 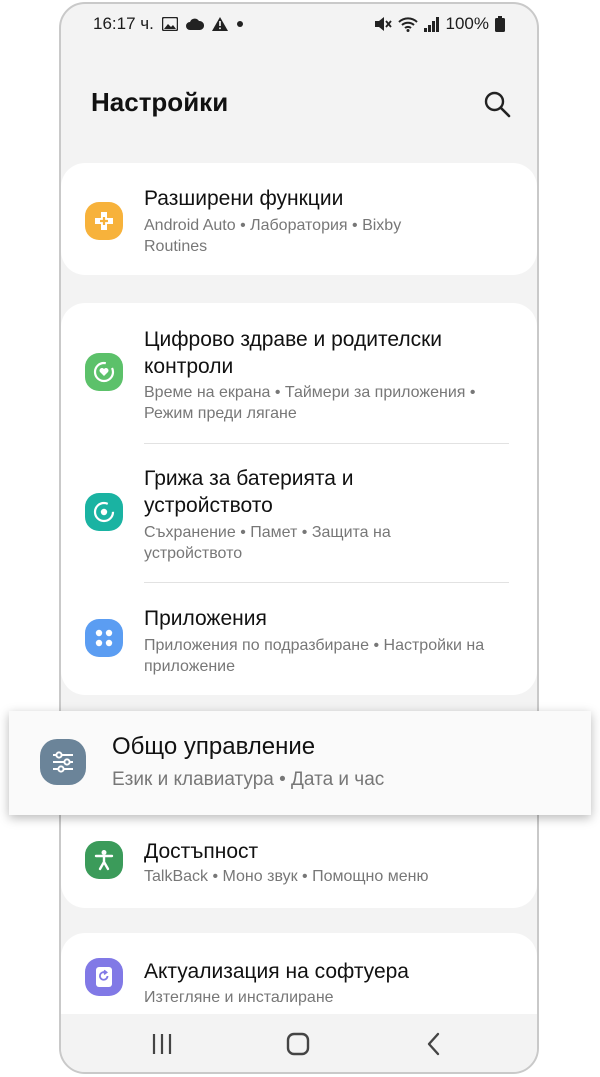 What do you see at coordinates (276, 971) in the screenshot?
I see `item-title: Актуализация на софтуера` at bounding box center [276, 971].